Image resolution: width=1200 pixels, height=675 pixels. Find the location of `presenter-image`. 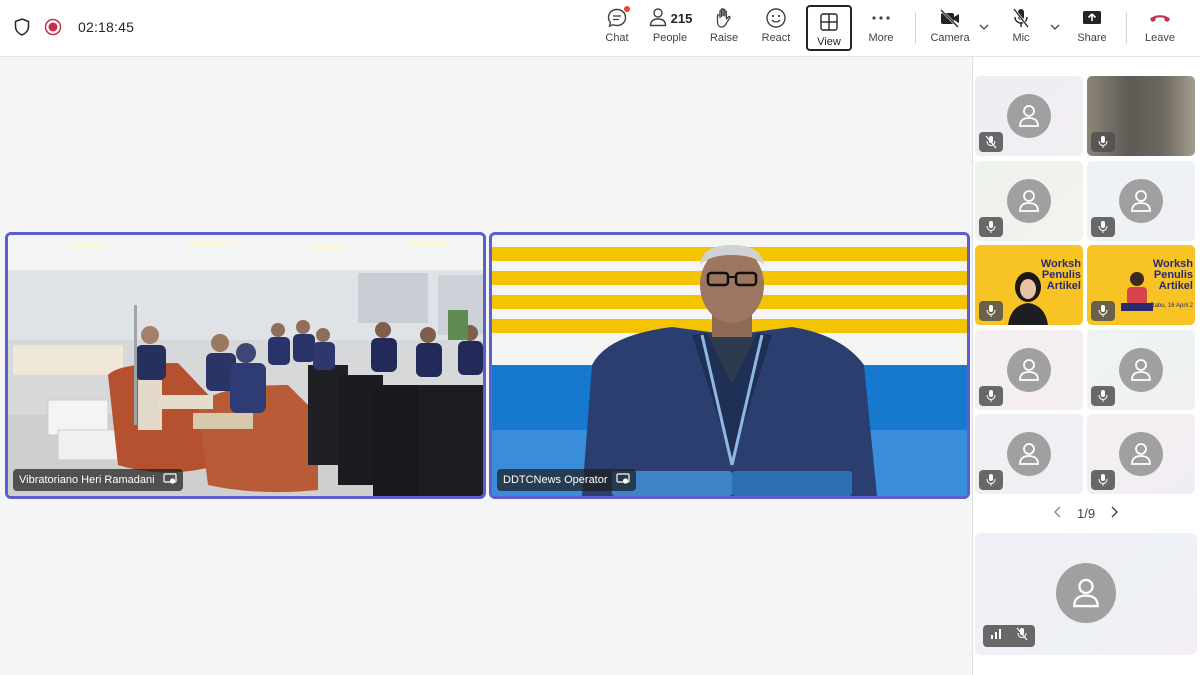

presenter-image is located at coordinates (1028, 298).